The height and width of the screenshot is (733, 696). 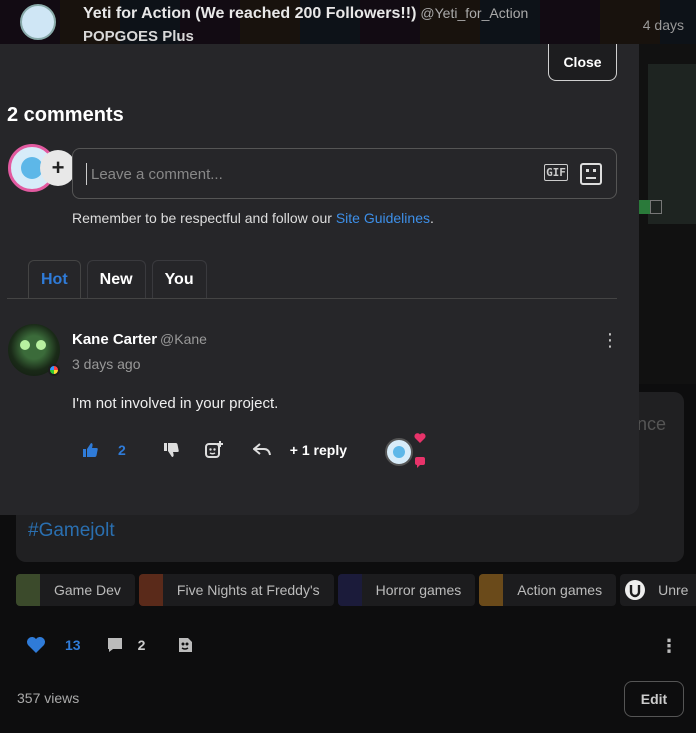 I want to click on post-more-options: ⋮, so click(x=669, y=646).